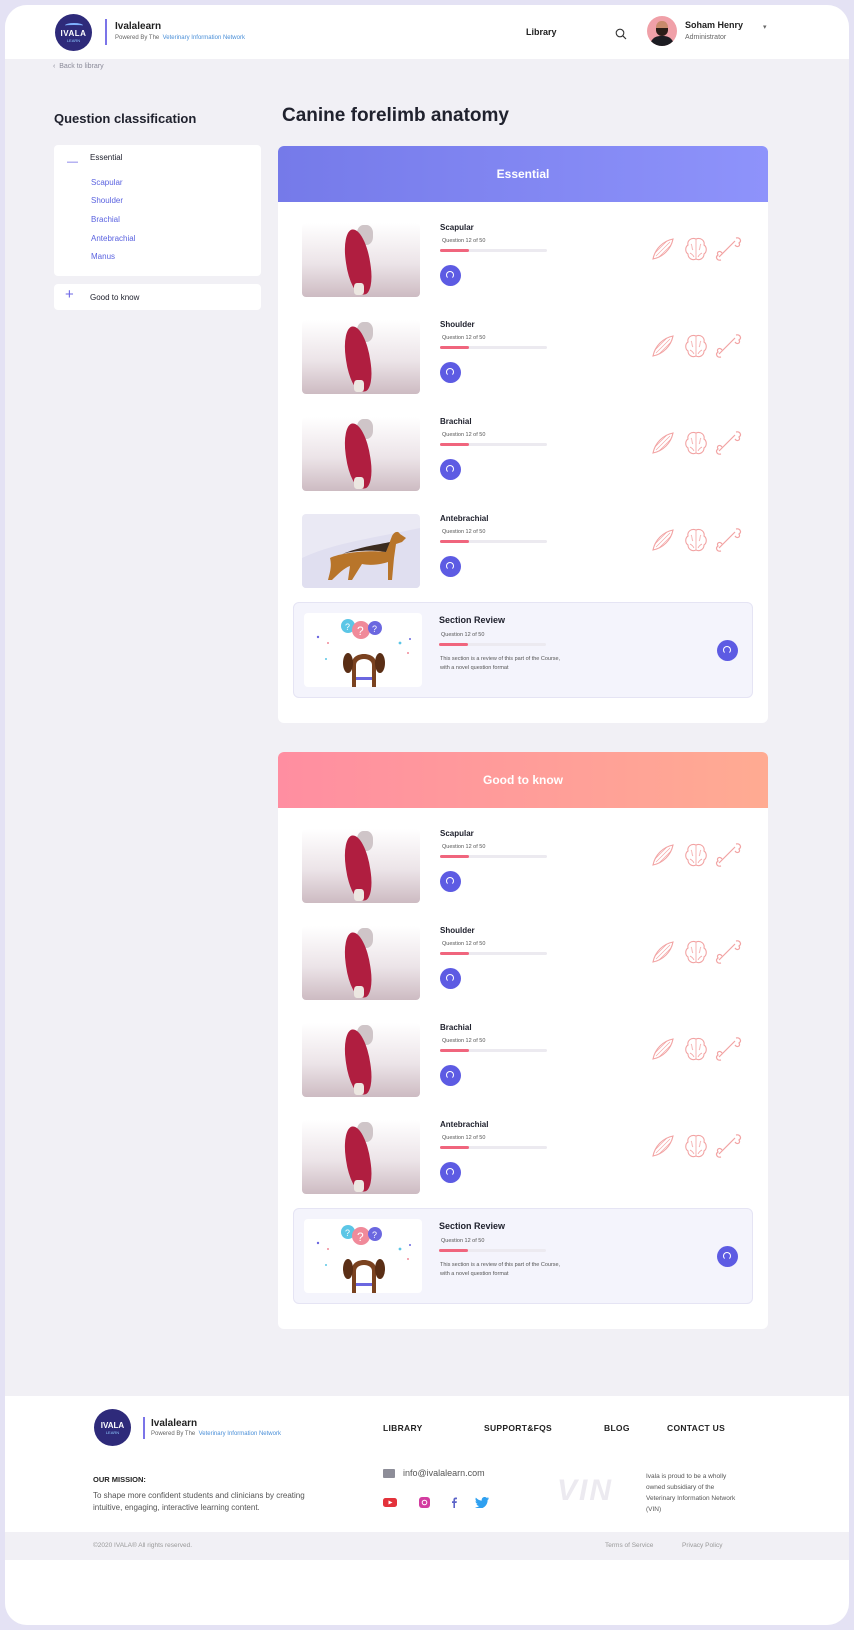 This screenshot has height=1630, width=854. What do you see at coordinates (714, 25) in the screenshot?
I see `user-name: Soham Henry` at bounding box center [714, 25].